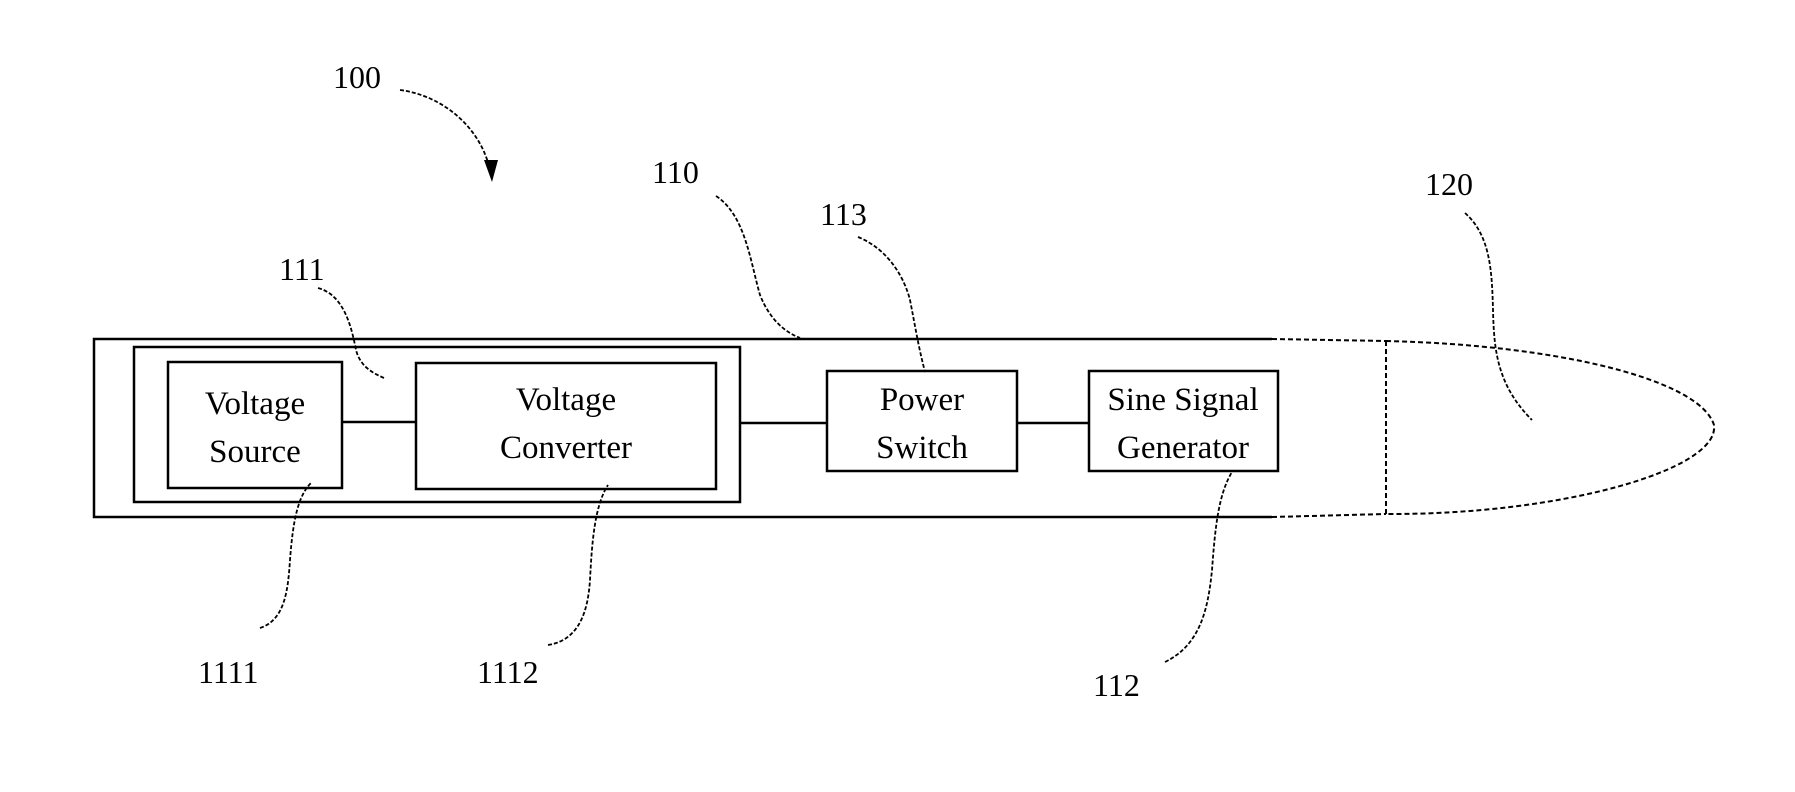 This screenshot has height=792, width=1795. What do you see at coordinates (566, 400) in the screenshot?
I see `voltage-converter-line1: Voltage` at bounding box center [566, 400].